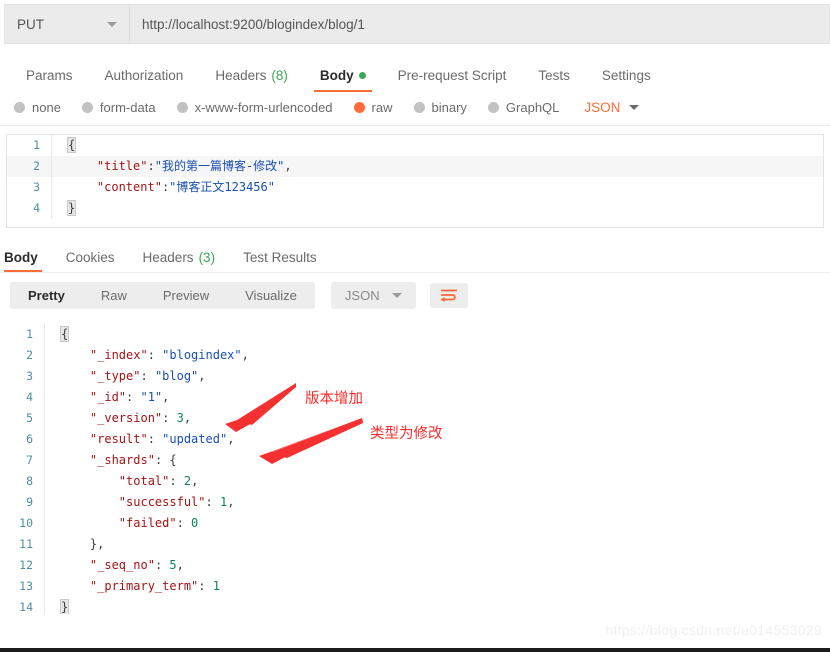 This screenshot has width=830, height=652. What do you see at coordinates (207, 257) in the screenshot?
I see `resp-headers-count-badge: (3)` at bounding box center [207, 257].